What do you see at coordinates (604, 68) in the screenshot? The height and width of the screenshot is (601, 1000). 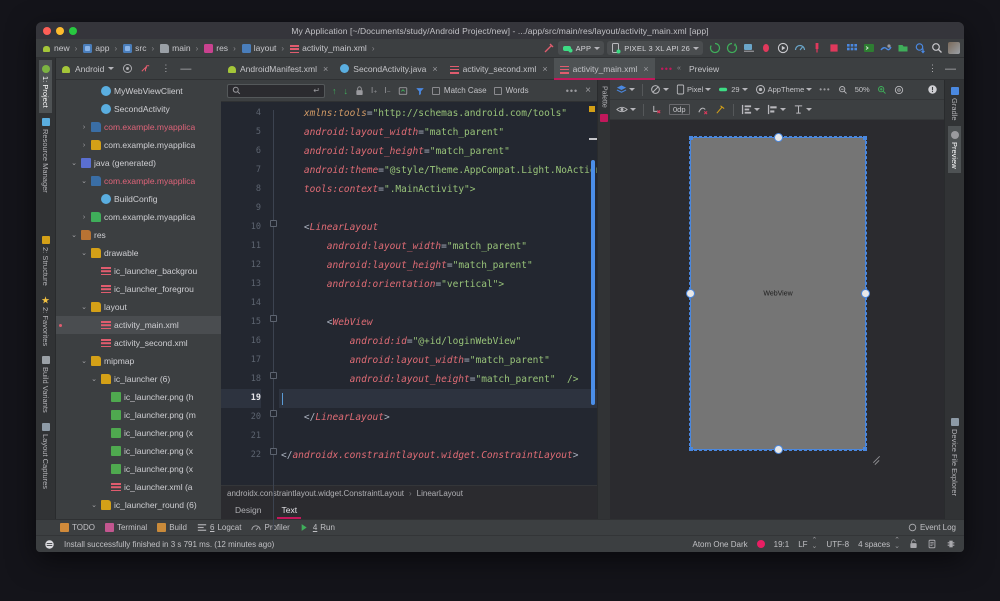 I see `tab-activity-main-xml: activity_main.xml ×` at bounding box center [604, 68].